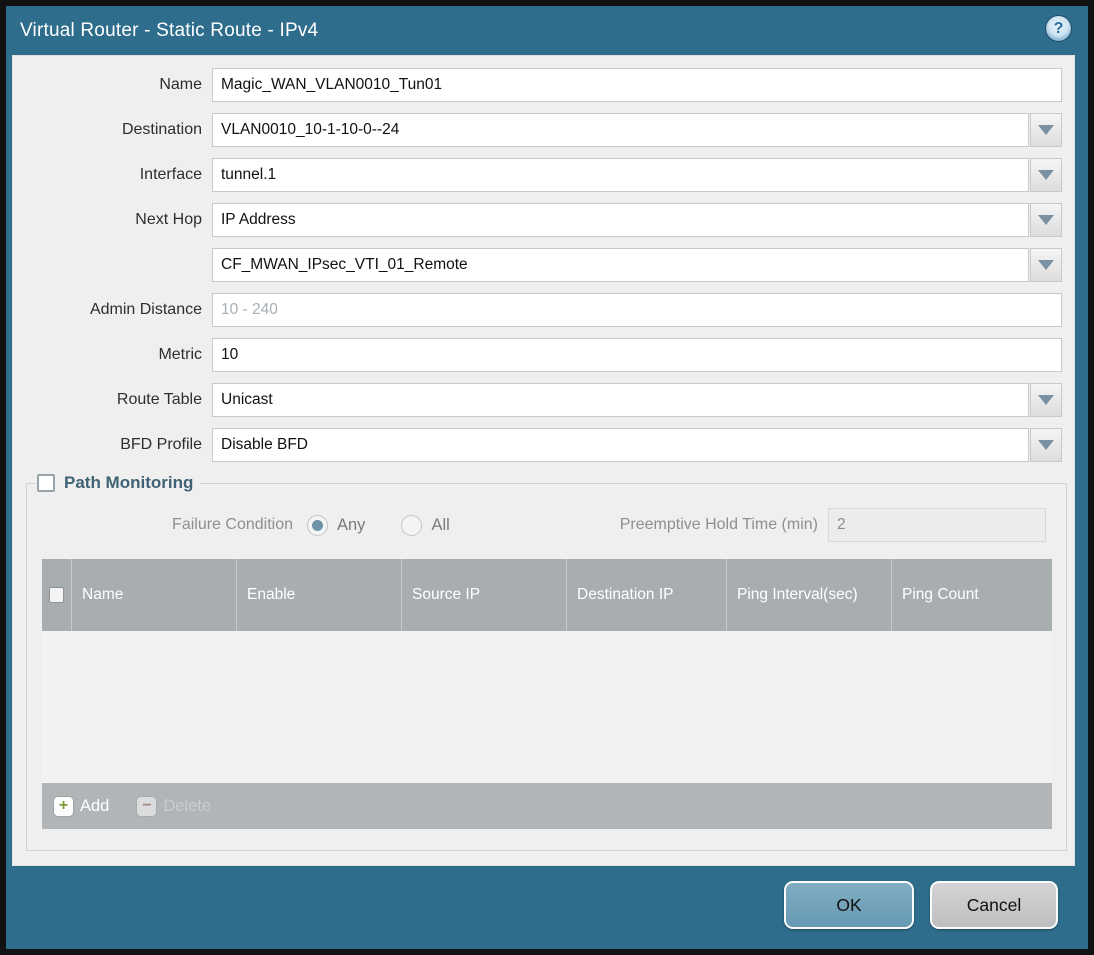  I want to click on field-row-route-table: Route Table, so click(543, 400).